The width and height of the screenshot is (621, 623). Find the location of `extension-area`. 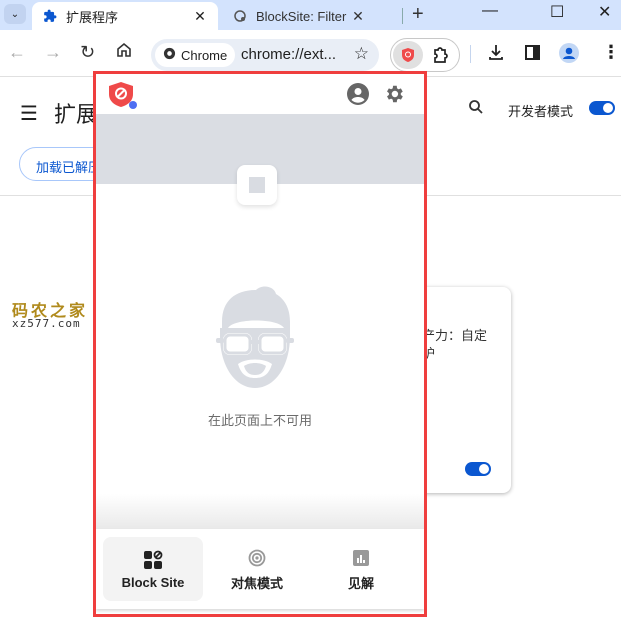

extension-area is located at coordinates (425, 55).